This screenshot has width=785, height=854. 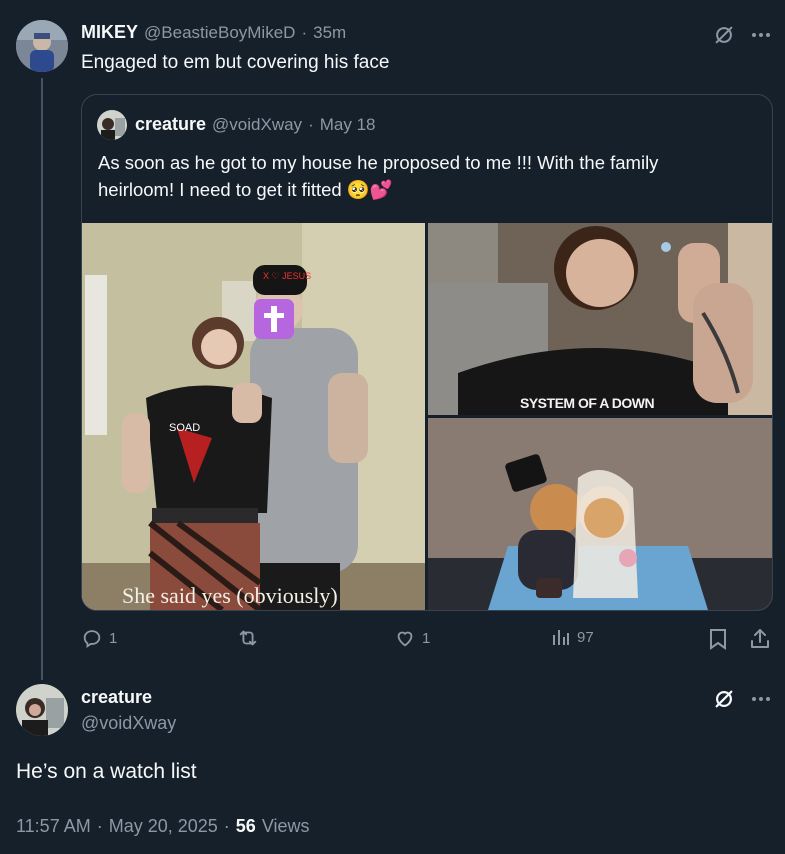 What do you see at coordinates (561, 637) in the screenshot?
I see `analytics-icon` at bounding box center [561, 637].